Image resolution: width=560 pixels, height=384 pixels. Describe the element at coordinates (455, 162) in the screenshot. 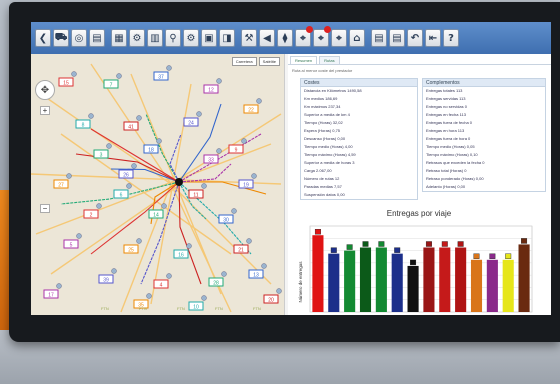

I see `complementos-line: Retrasos que exceden la fecha 0` at that location.